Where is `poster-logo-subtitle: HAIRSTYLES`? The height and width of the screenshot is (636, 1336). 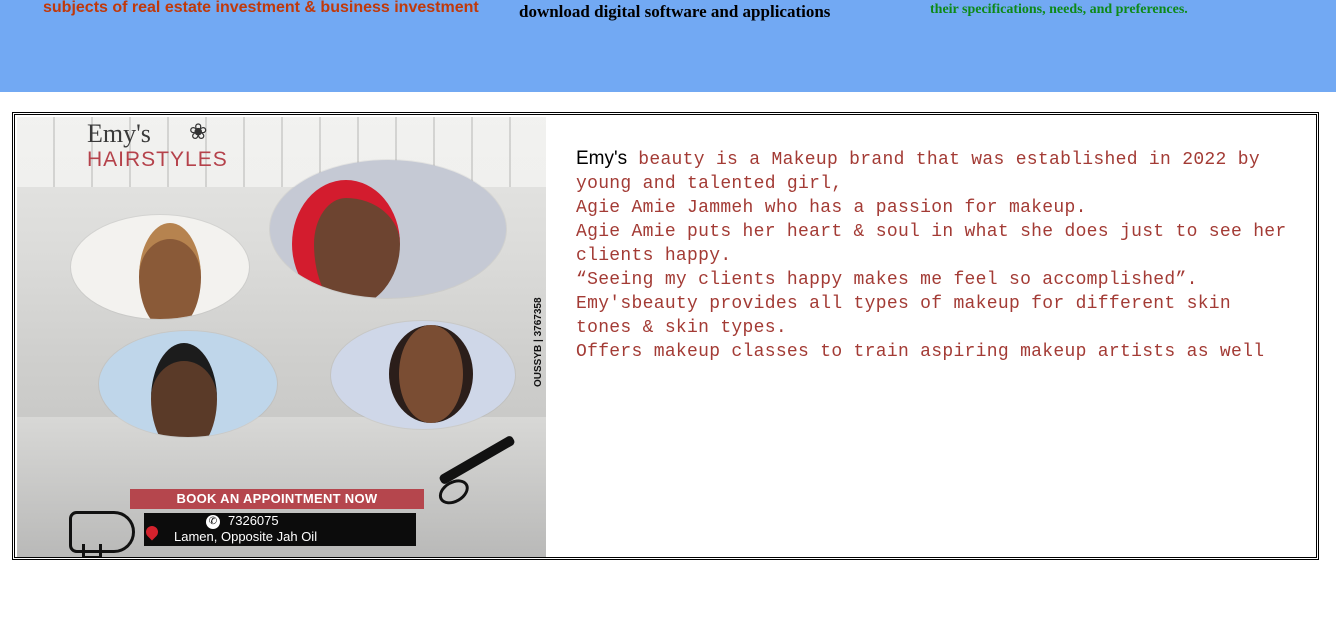
poster-logo-subtitle: HAIRSTYLES is located at coordinates (157, 159).